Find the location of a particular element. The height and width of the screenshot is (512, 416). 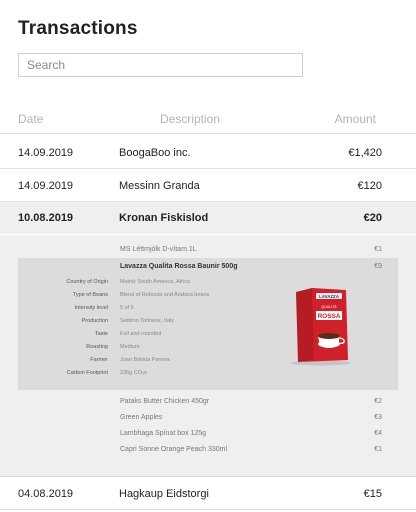

transaction-row: 14.09.2019 BoogaBoo inc. €1,420 is located at coordinates (208, 153).